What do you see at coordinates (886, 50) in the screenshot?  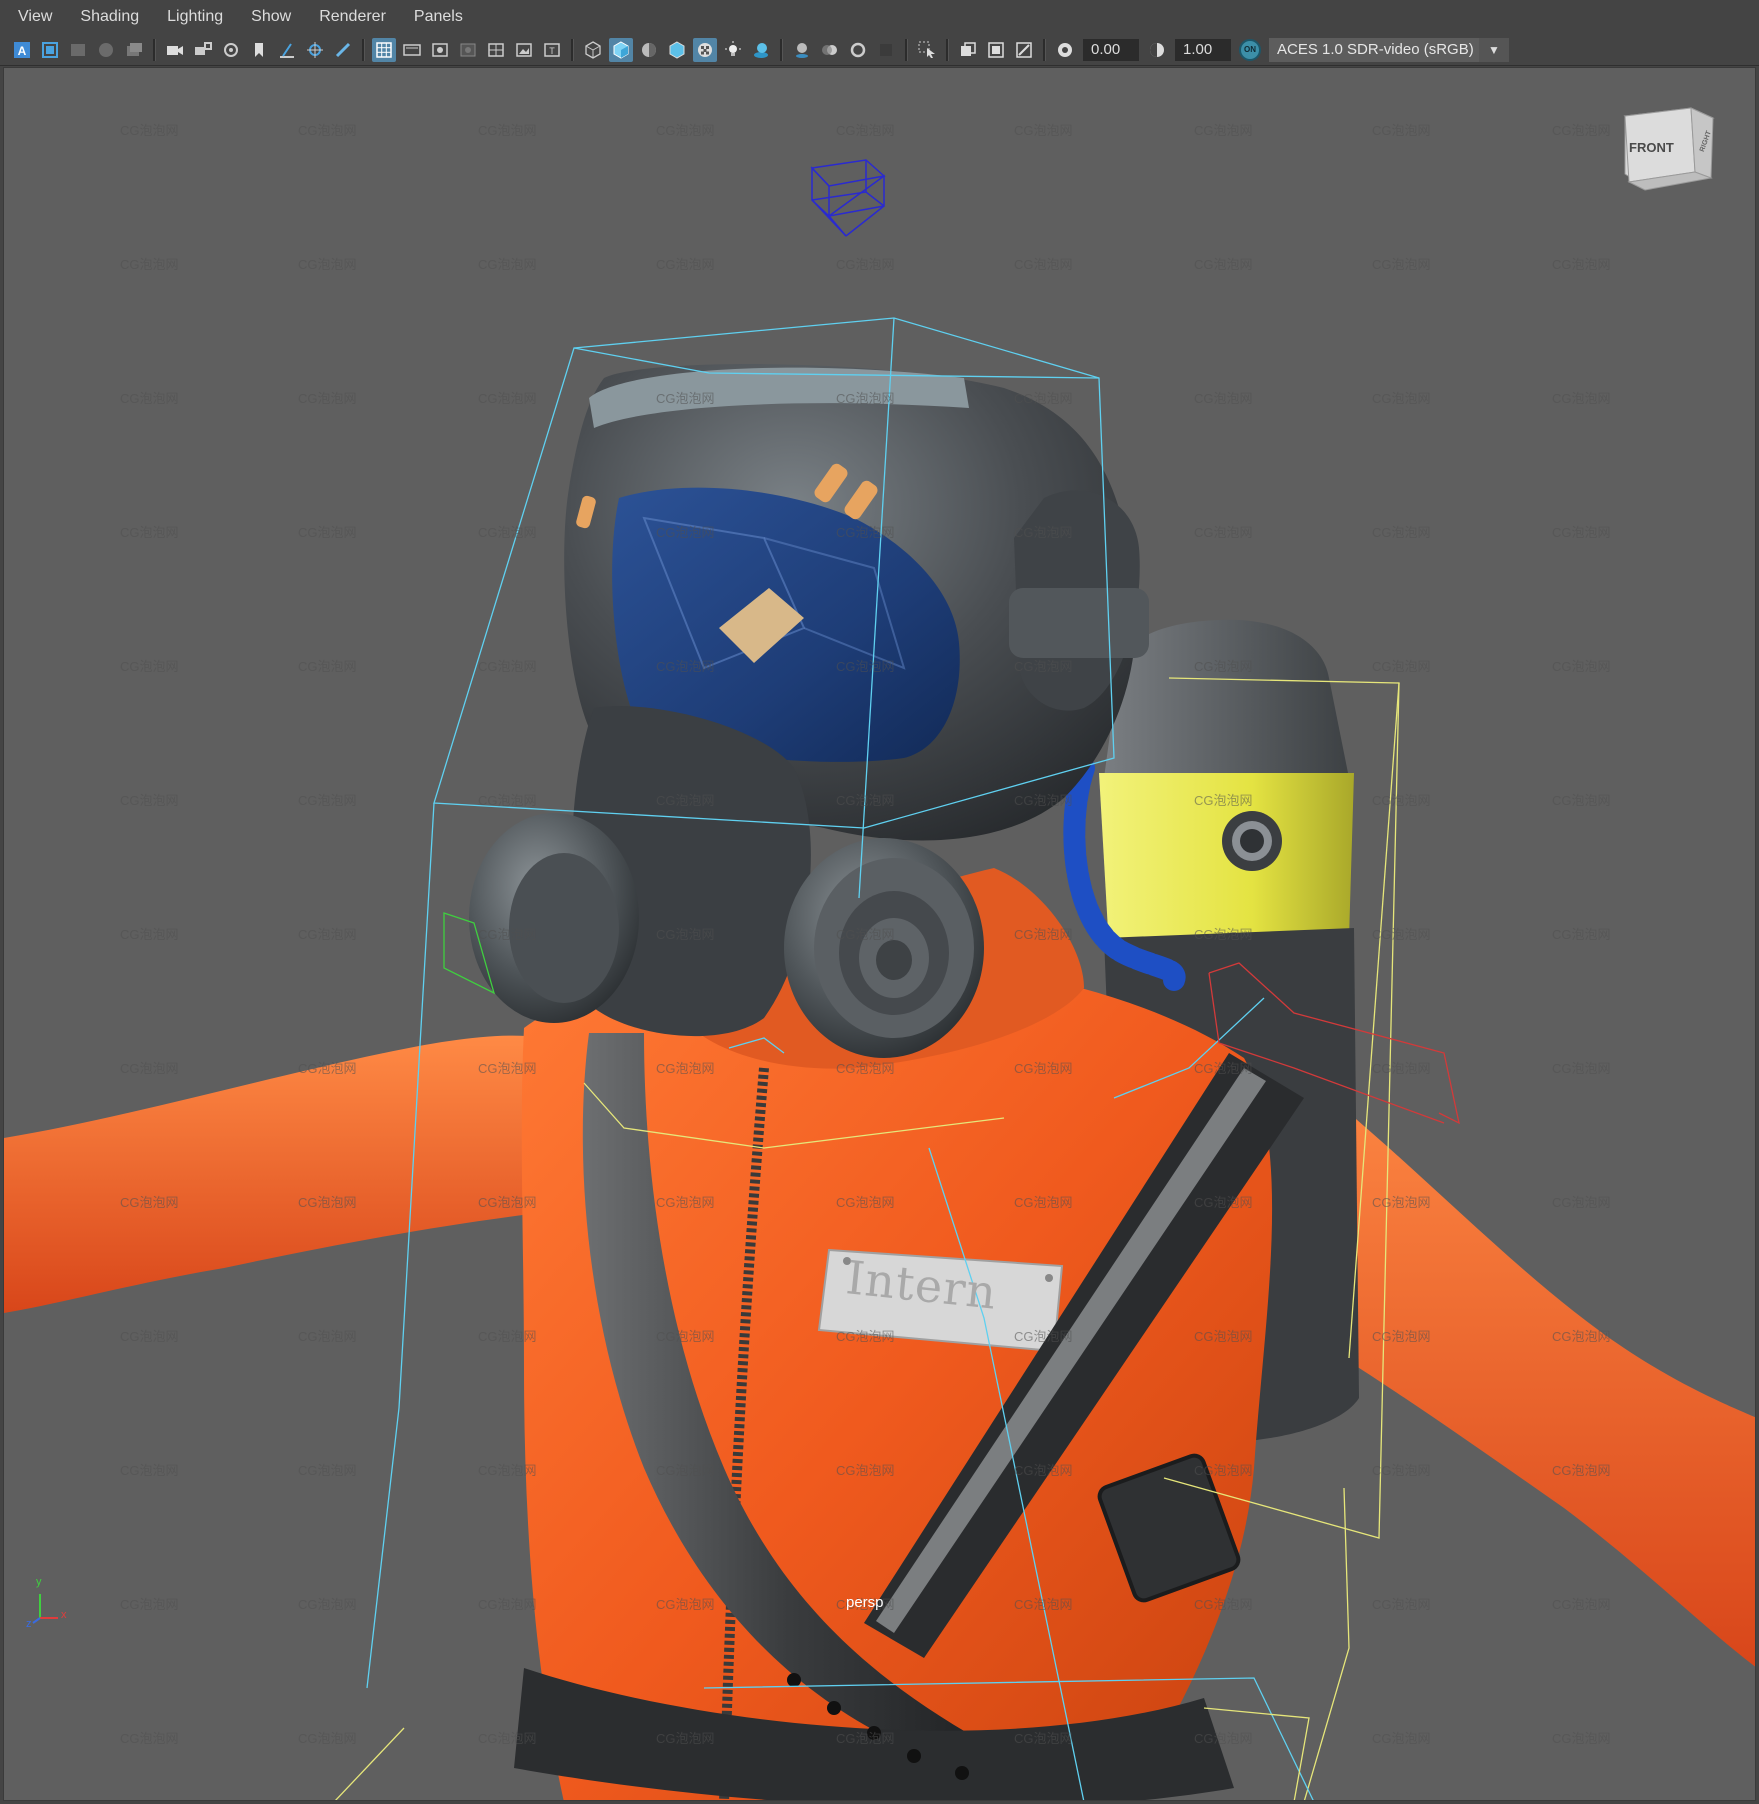 I see `depth-of-field-icon` at bounding box center [886, 50].